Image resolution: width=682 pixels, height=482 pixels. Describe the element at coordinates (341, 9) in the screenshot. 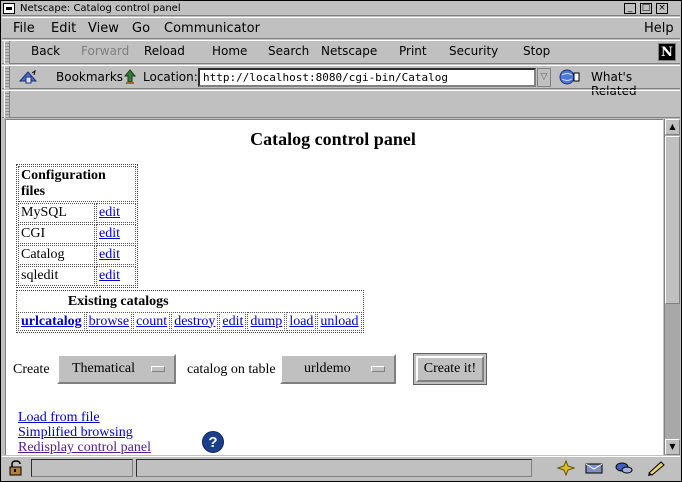

I see `title-bar: Netscape: Catalog control panel _ □ ×` at that location.